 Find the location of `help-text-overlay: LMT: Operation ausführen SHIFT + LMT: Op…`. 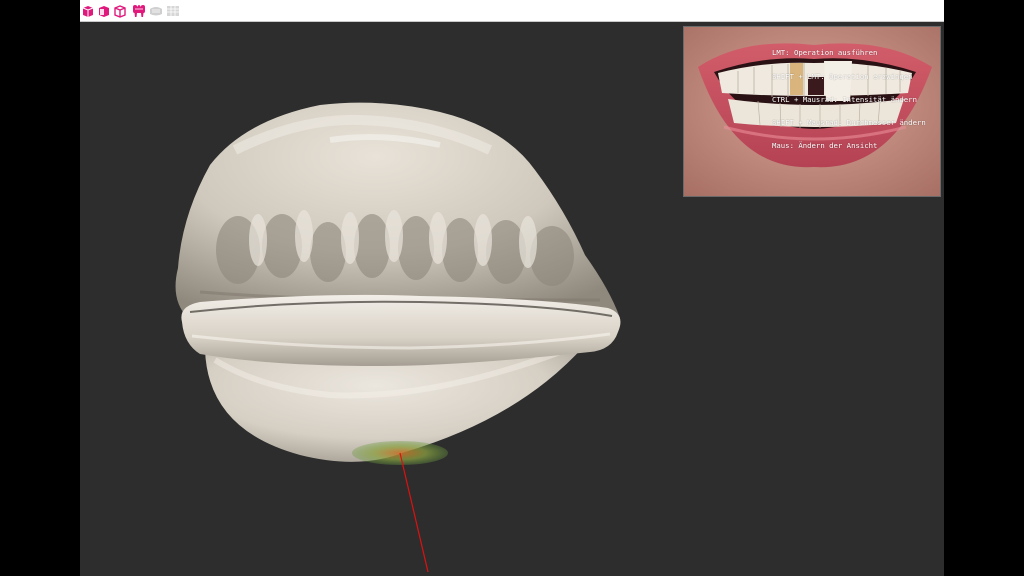

help-text-overlay: LMT: Operation ausführen SHIFT + LMT: Op… is located at coordinates (849, 99).